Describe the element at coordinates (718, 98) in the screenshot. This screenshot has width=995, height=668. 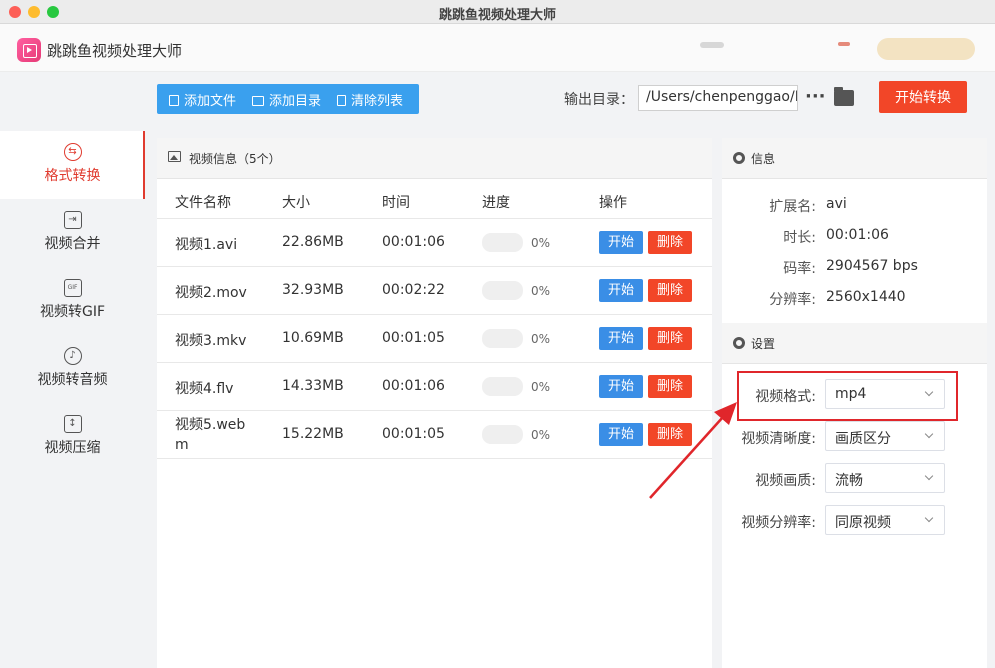
I see `output-dir-input: /Users/chenpenggao/D` at that location.